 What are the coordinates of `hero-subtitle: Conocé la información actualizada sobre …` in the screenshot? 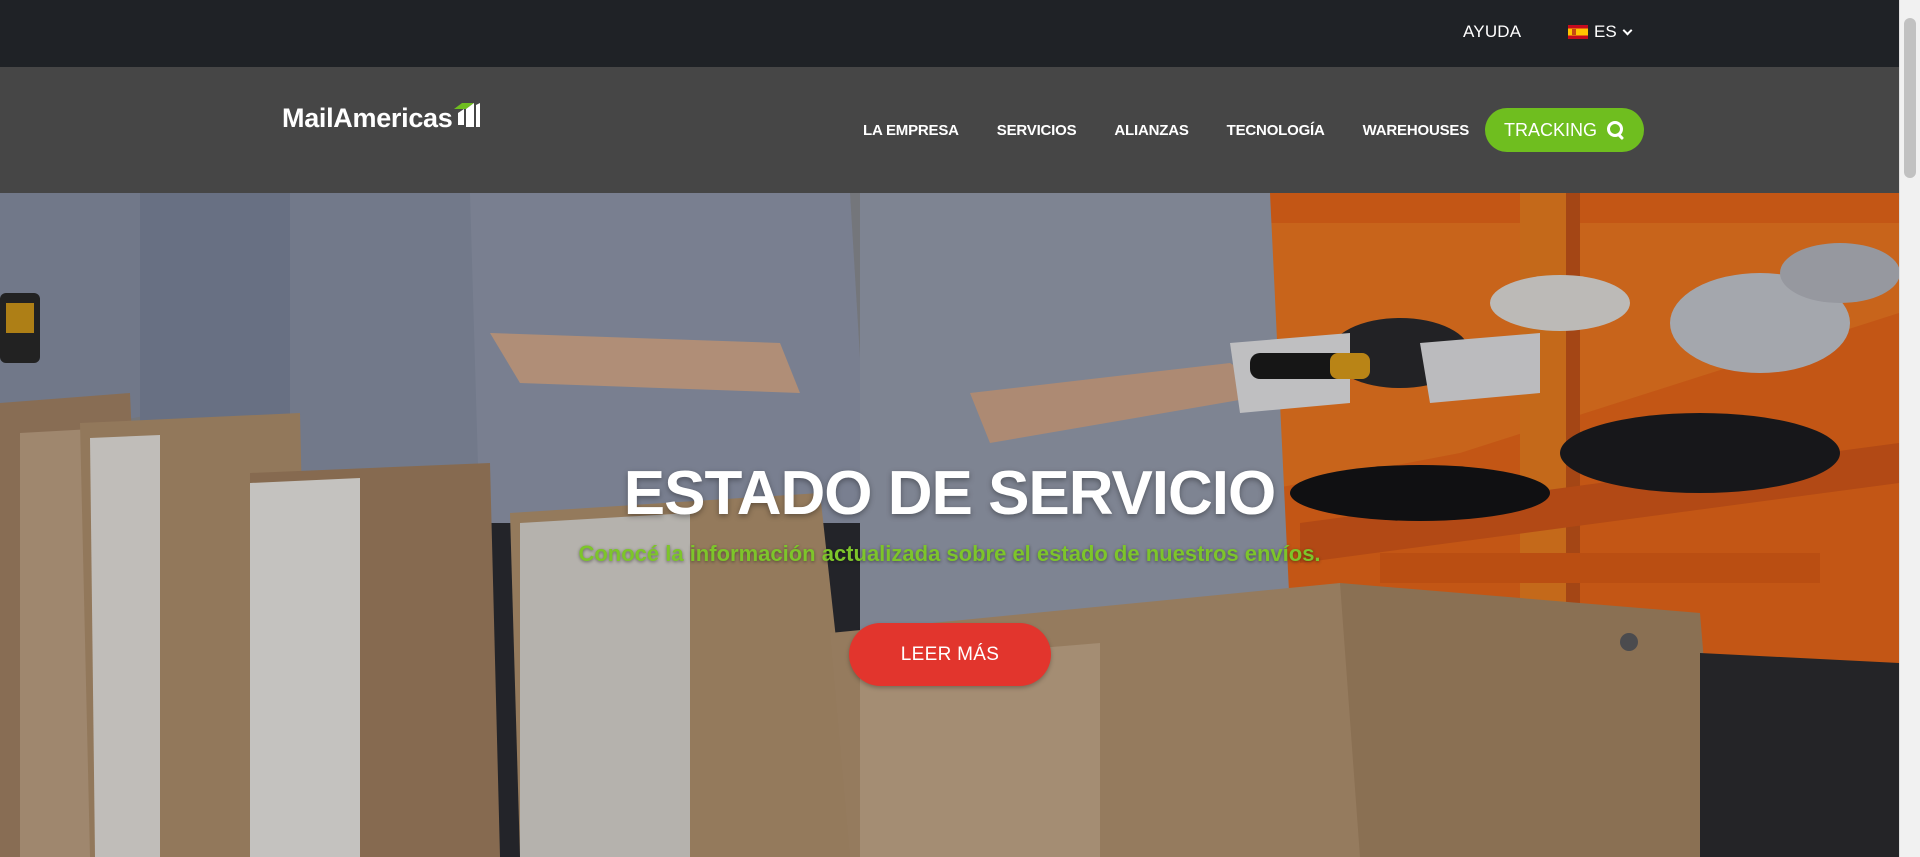 It's located at (949, 553).